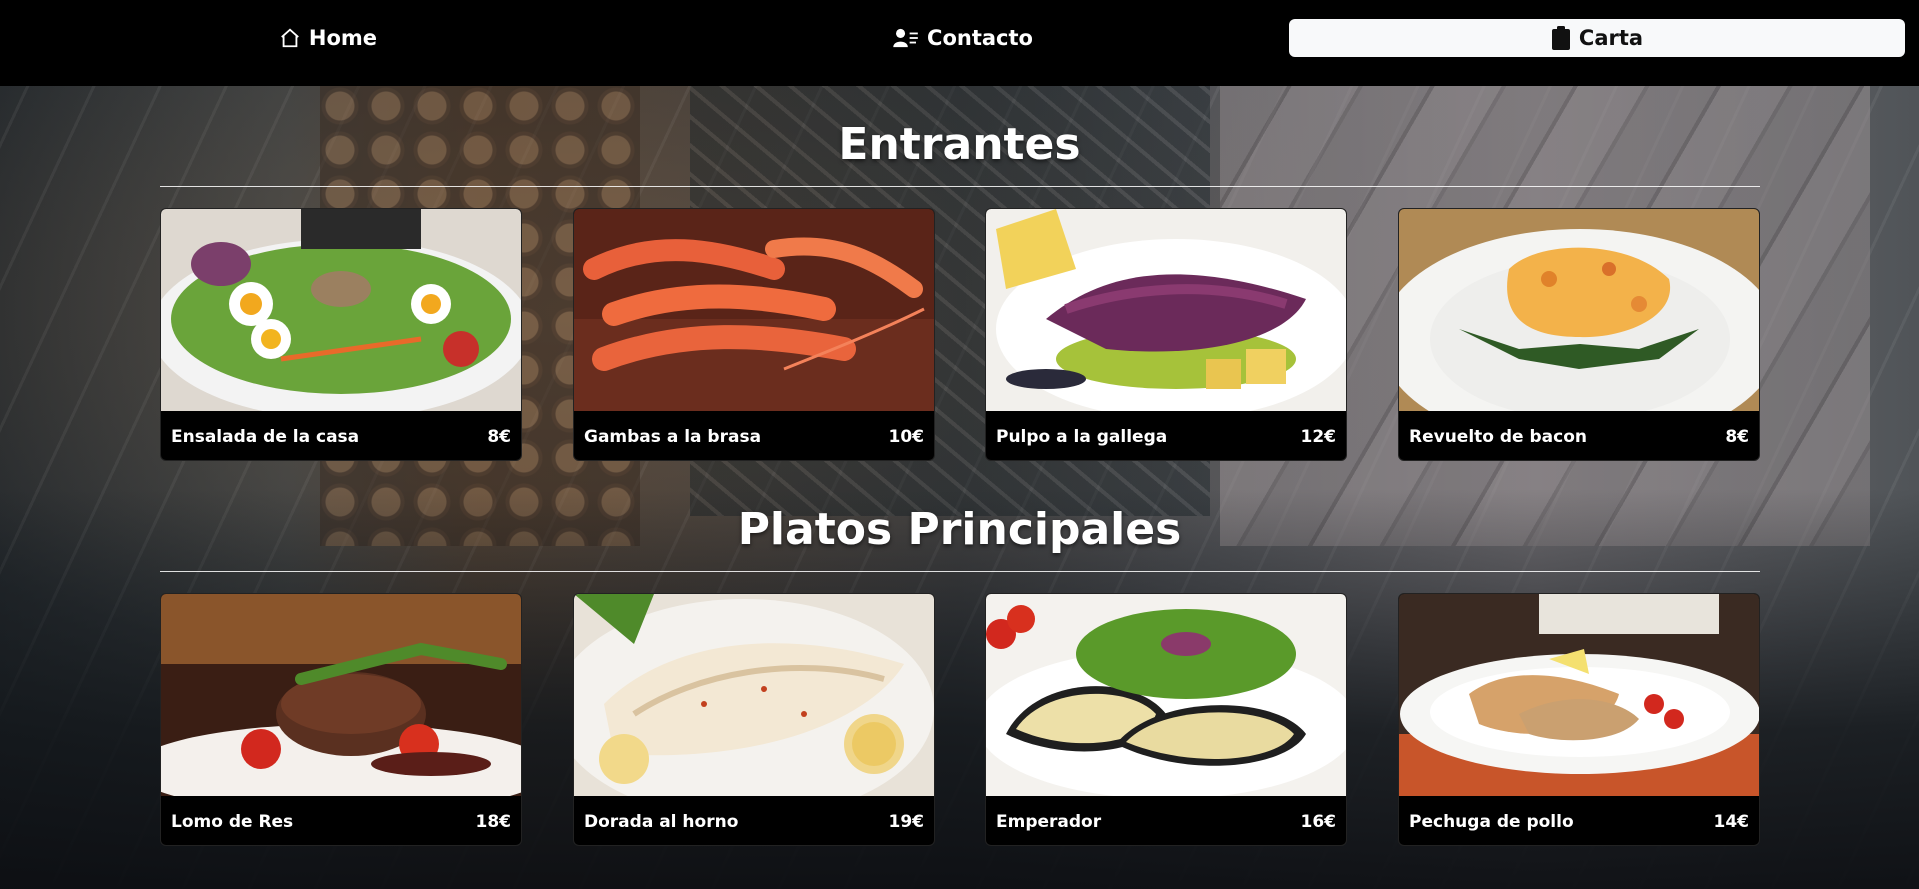 This screenshot has height=889, width=1919. I want to click on dish-name: Dorada al horno, so click(661, 822).